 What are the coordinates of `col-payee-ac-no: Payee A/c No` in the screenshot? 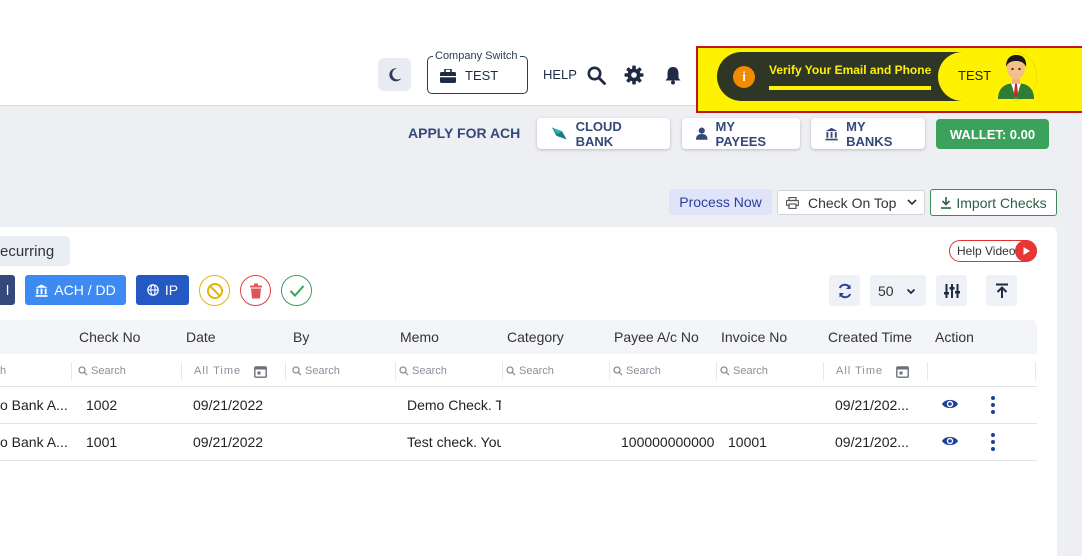 It's located at (656, 337).